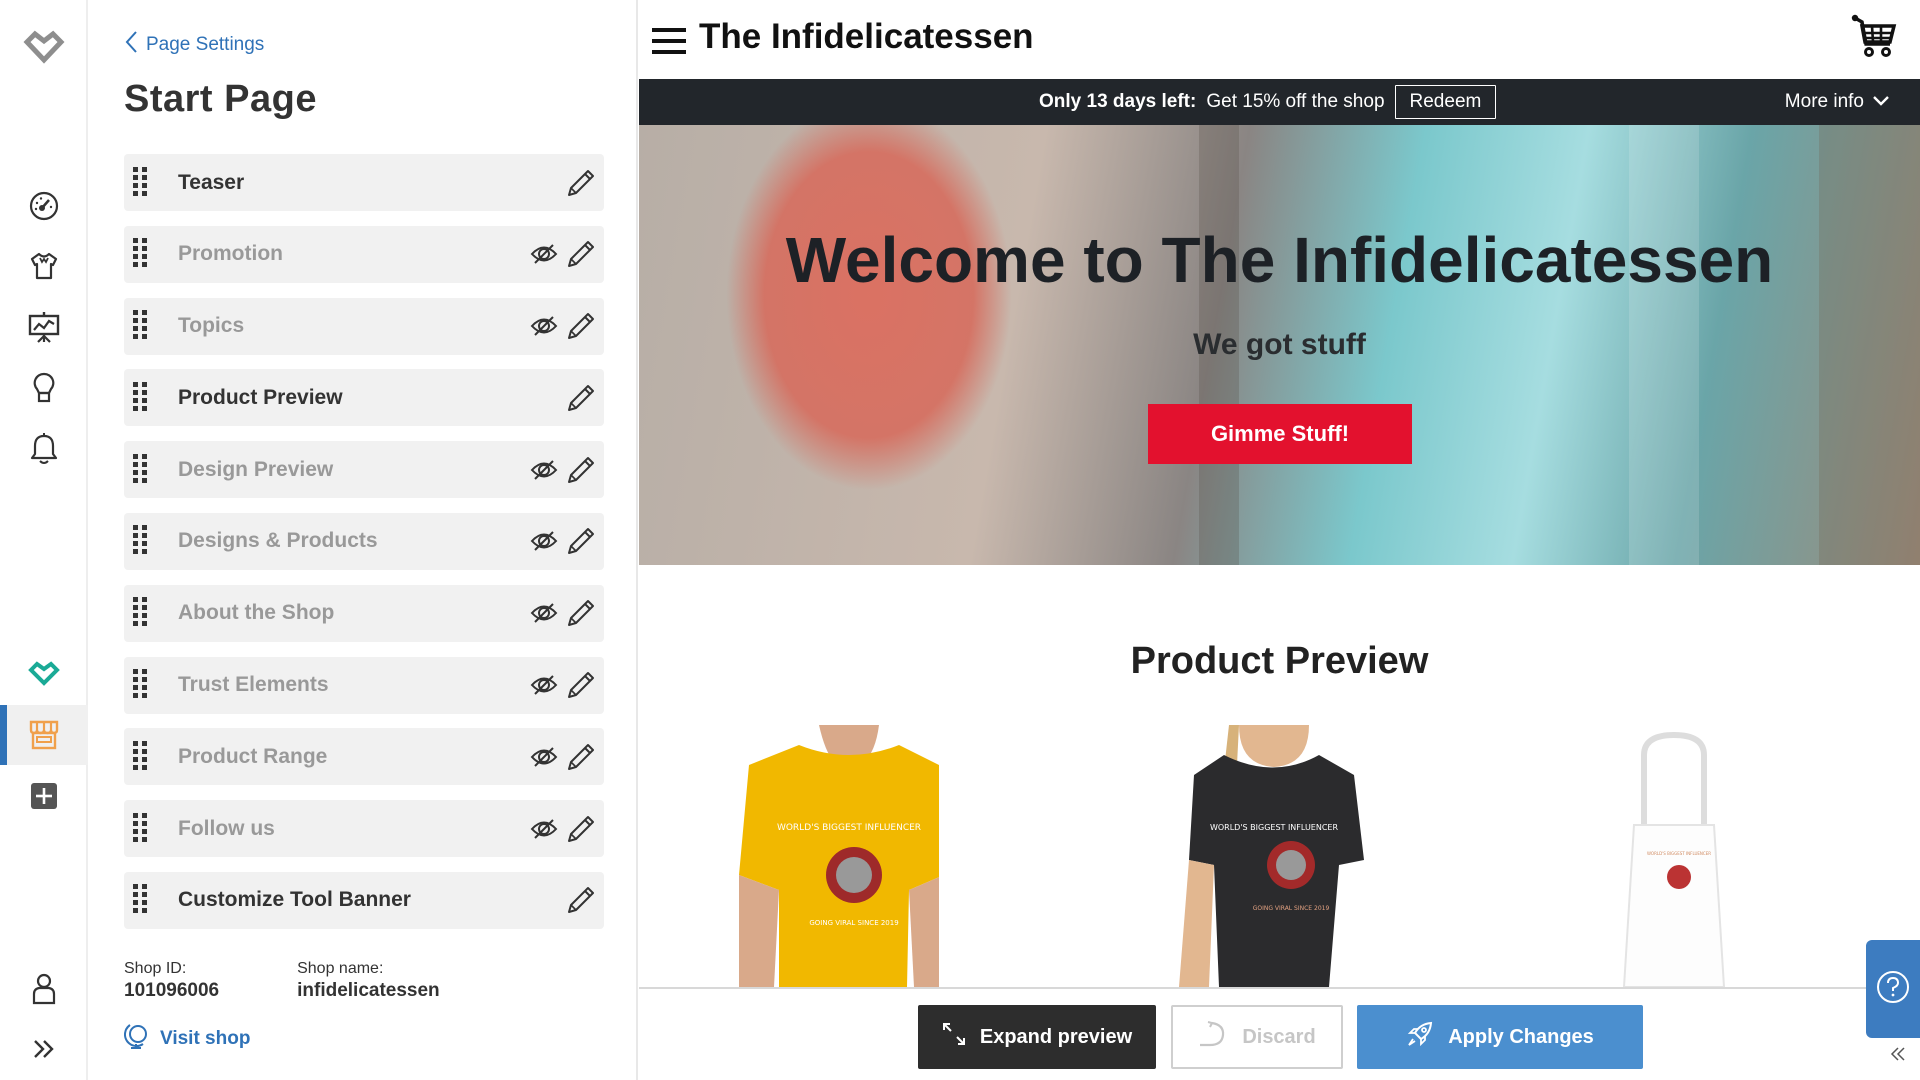  I want to click on svg-text: GOING VIRAL SINCE 2019, so click(853, 923).